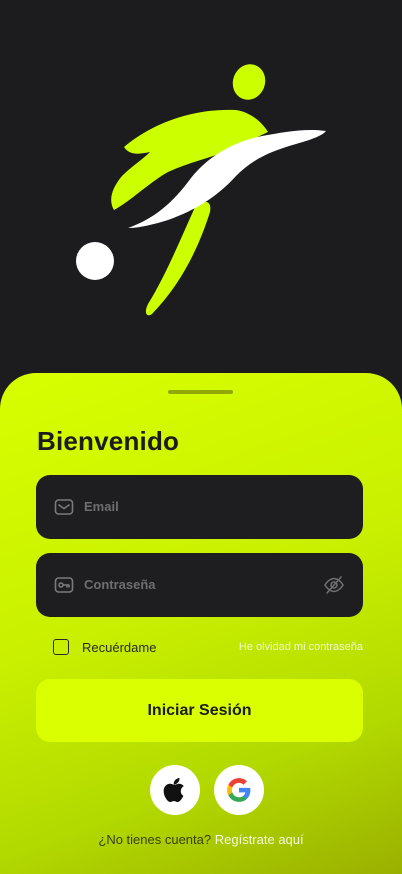  What do you see at coordinates (108, 441) in the screenshot?
I see `welcome-title: Bienvenido` at bounding box center [108, 441].